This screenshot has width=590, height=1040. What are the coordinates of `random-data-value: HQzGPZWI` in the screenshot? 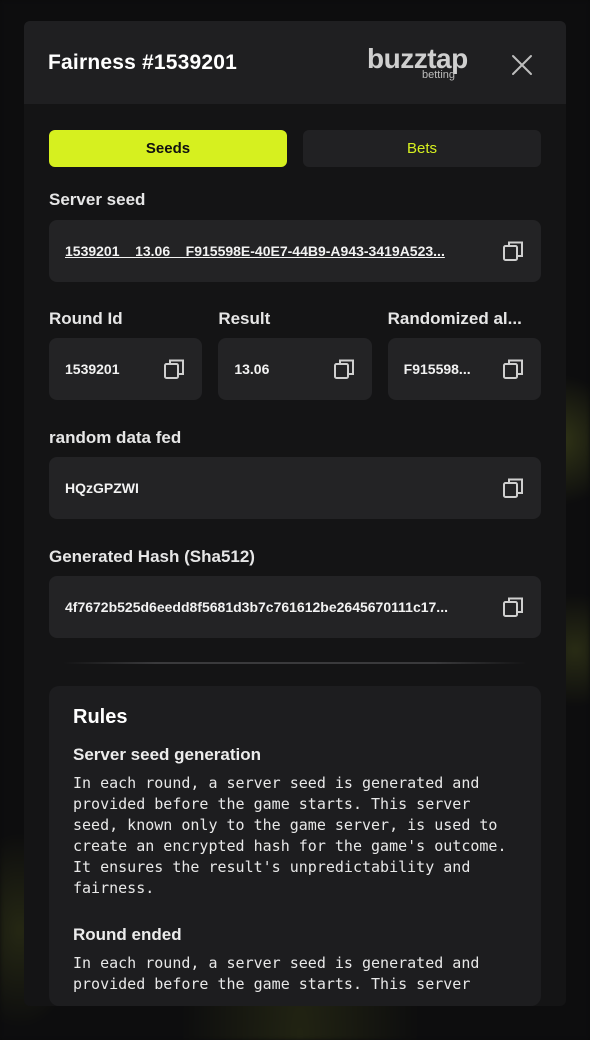 It's located at (102, 488).